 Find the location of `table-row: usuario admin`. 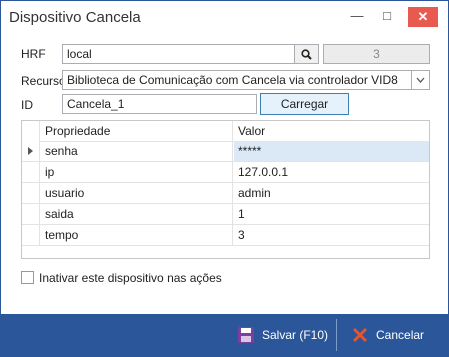

table-row: usuario admin is located at coordinates (225, 193).